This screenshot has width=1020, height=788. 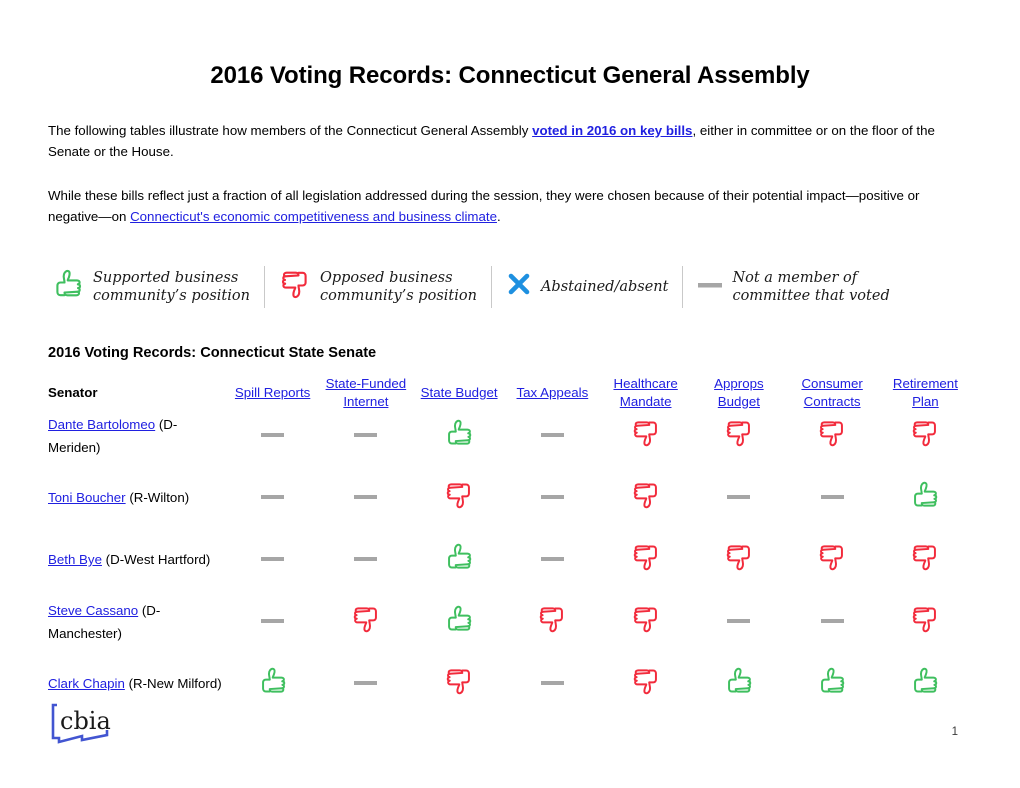 I want to click on senator-link: Beth Bye, so click(x=75, y=559).